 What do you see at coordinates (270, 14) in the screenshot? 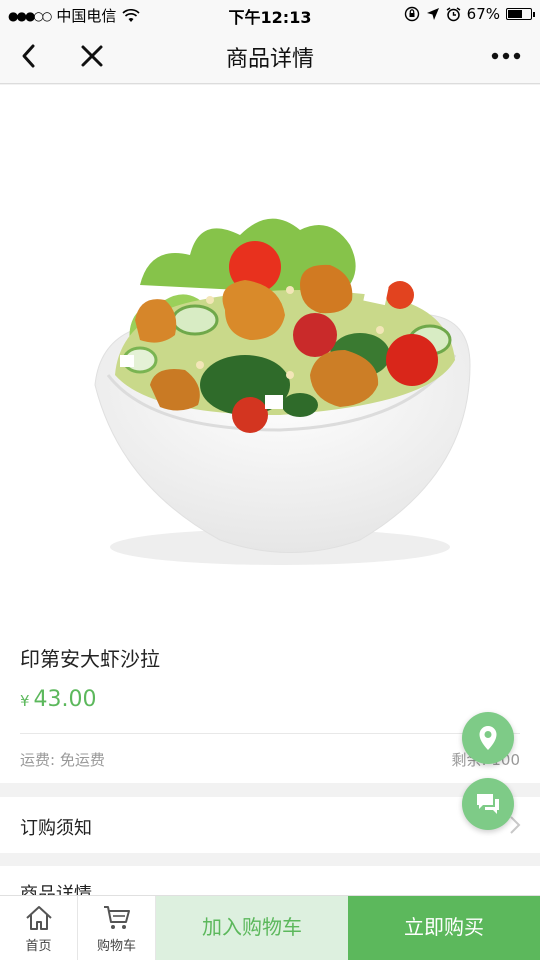
I see `status-bar: ●●●○○ 中国电信 下午12:13 67%` at bounding box center [270, 14].